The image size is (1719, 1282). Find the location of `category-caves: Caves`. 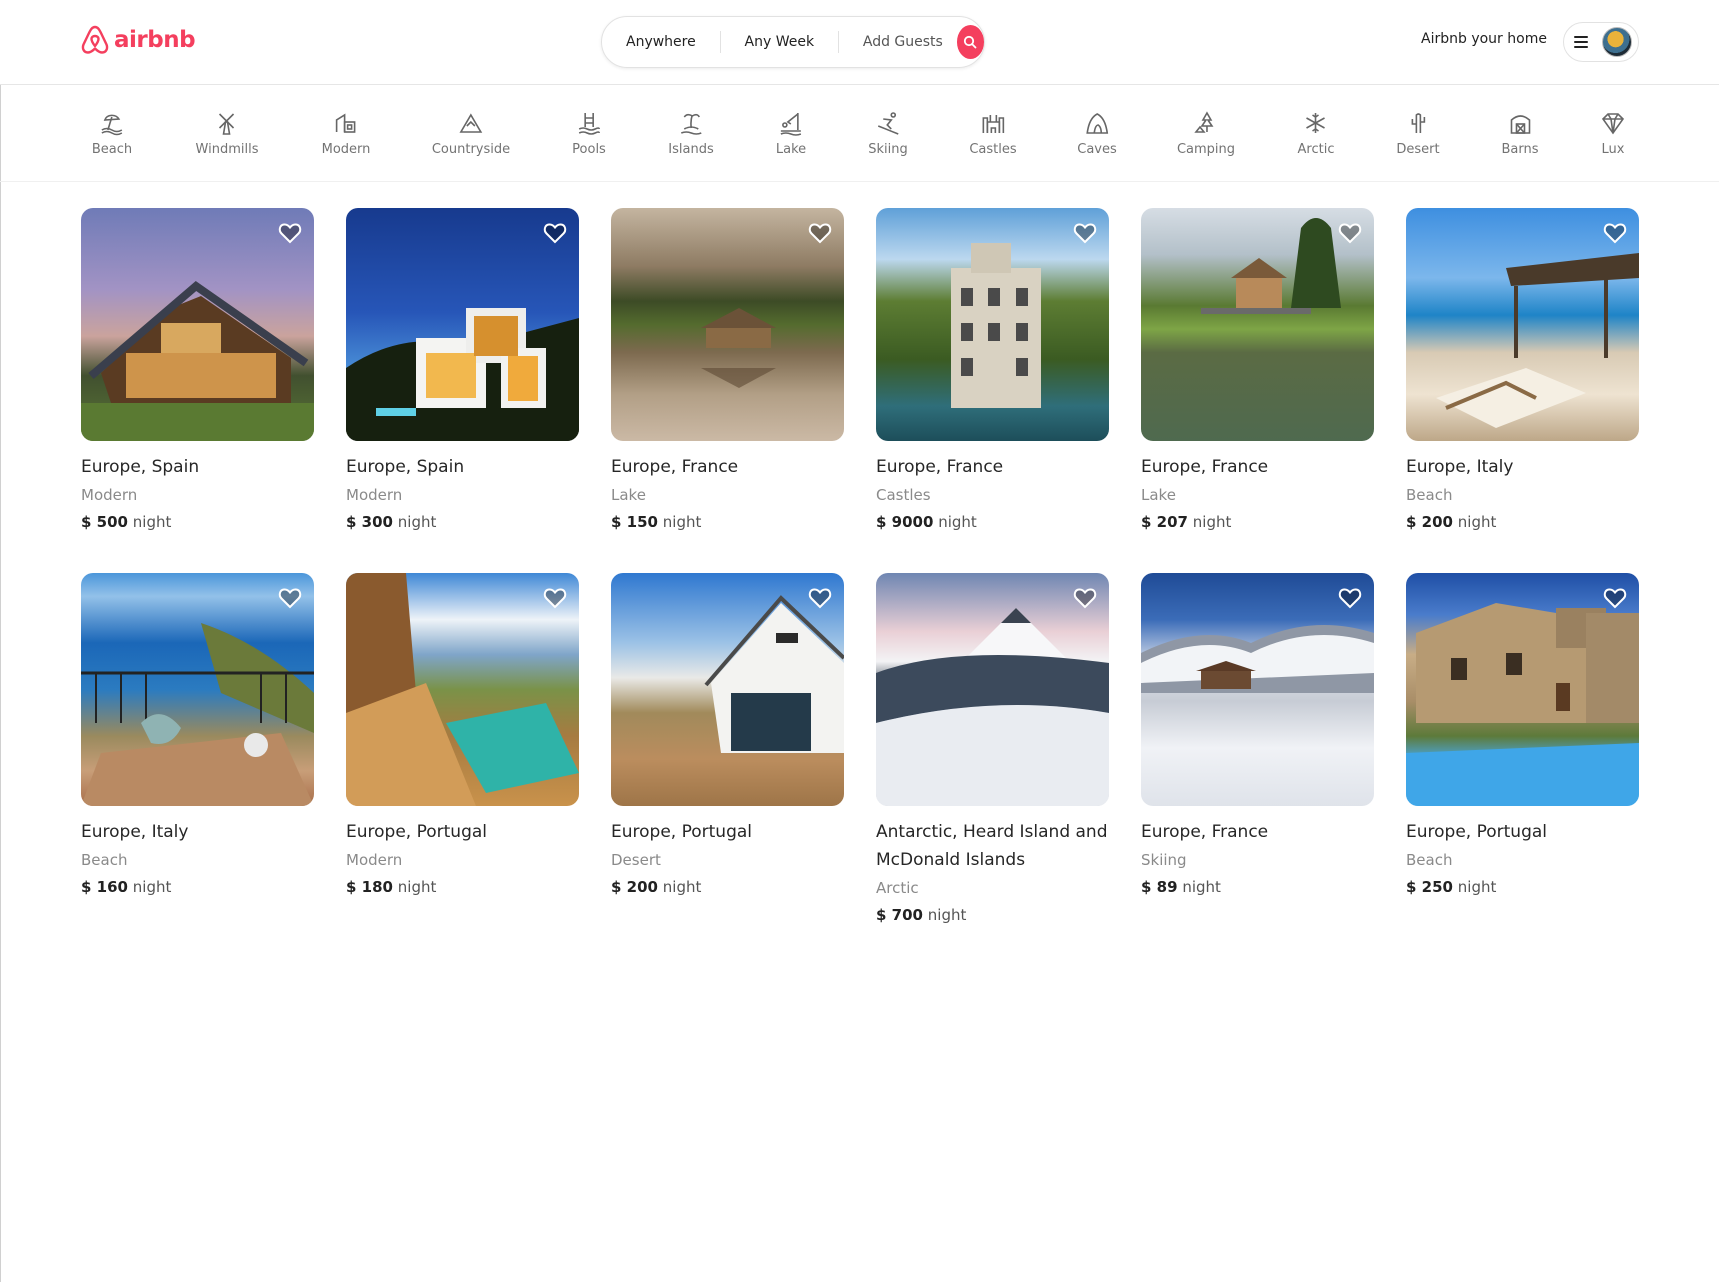

category-caves: Caves is located at coordinates (1097, 133).